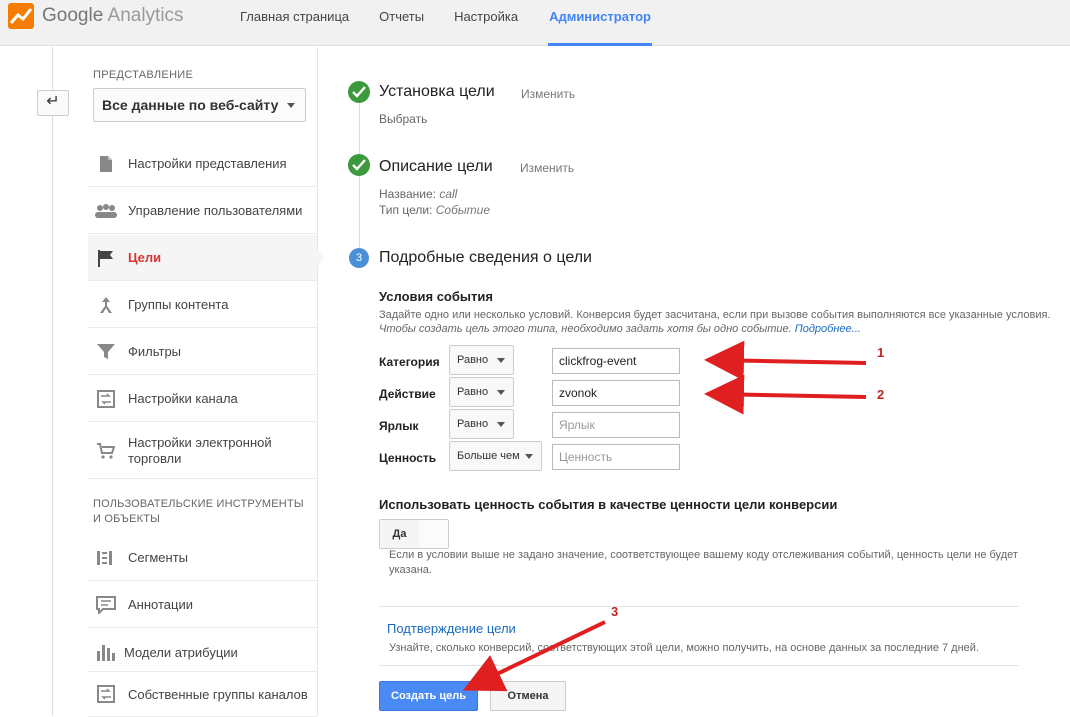  I want to click on nav-admin: Администратор, so click(600, 23).